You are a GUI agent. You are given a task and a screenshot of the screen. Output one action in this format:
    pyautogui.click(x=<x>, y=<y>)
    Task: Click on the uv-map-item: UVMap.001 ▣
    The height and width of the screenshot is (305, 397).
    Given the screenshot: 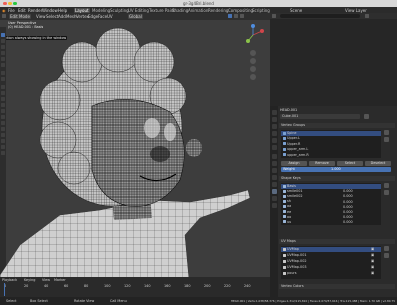 What is the action you would take?
    pyautogui.click(x=331, y=255)
    